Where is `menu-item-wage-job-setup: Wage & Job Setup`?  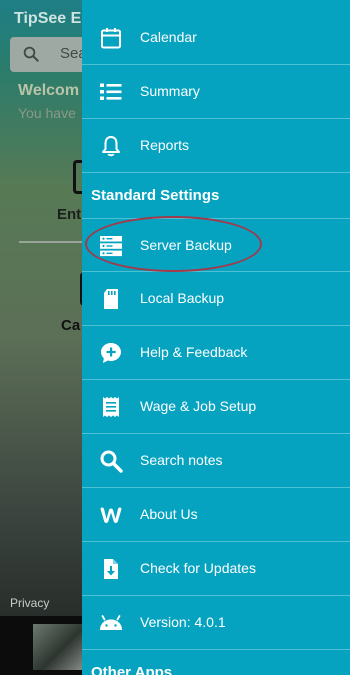
menu-item-wage-job-setup: Wage & Job Setup is located at coordinates (216, 407).